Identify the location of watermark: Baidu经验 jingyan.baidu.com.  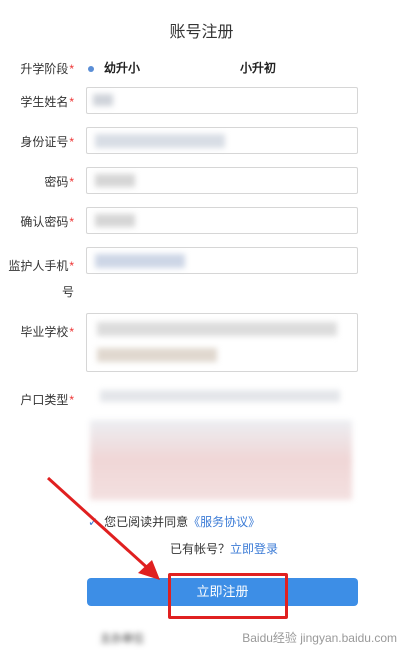
(319, 638).